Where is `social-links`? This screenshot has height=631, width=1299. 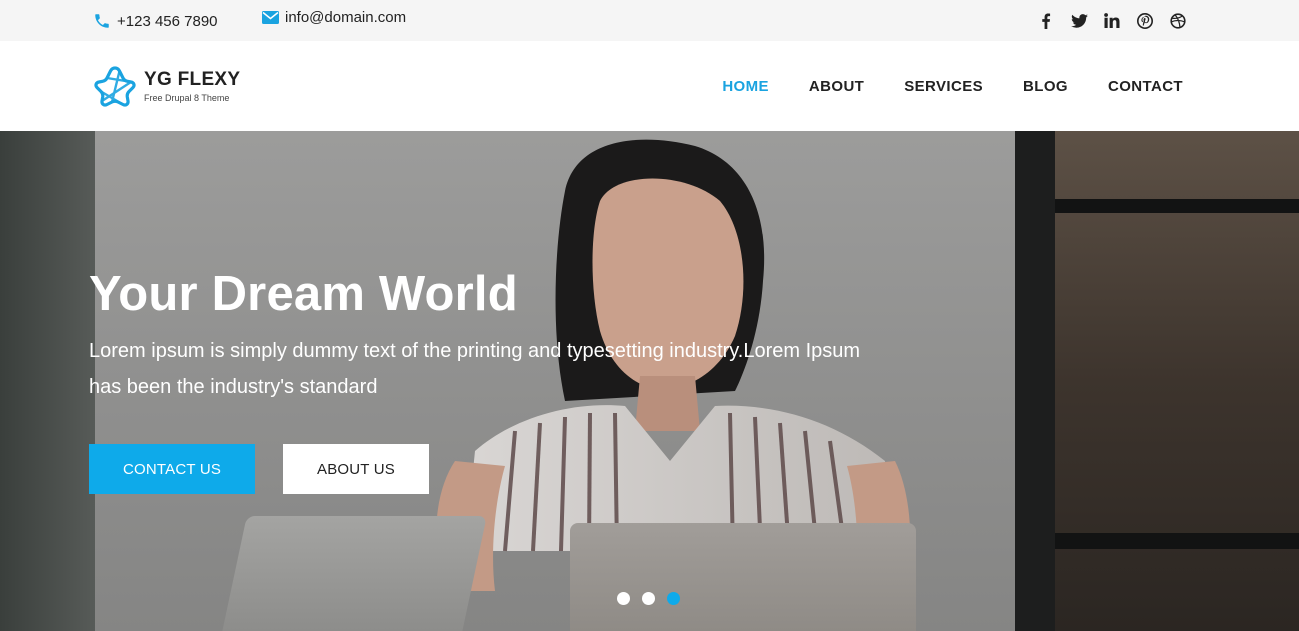
social-links is located at coordinates (1112, 20).